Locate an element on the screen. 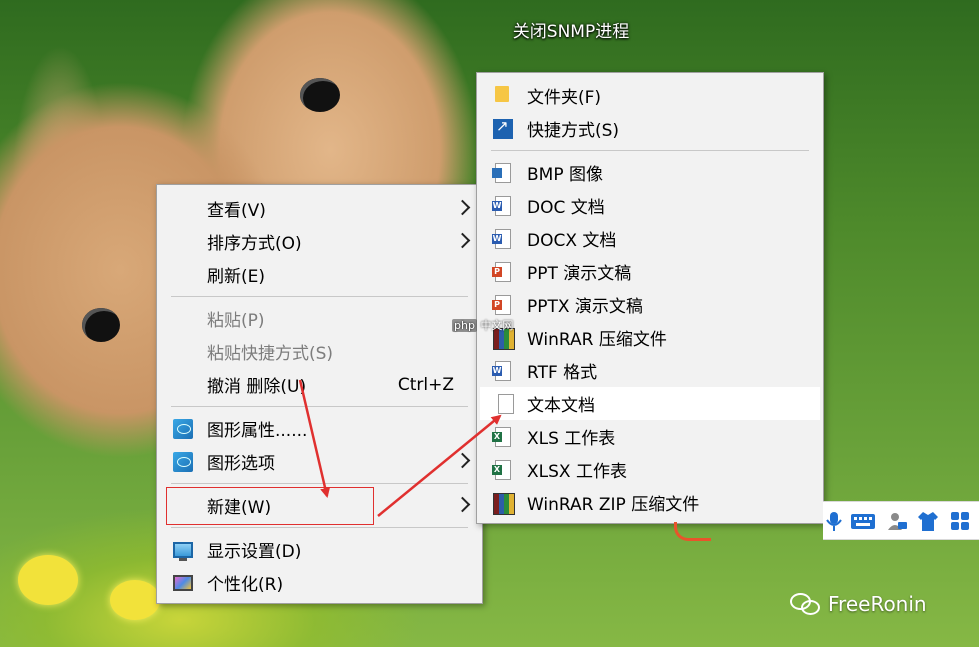 This screenshot has width=979, height=647. skin-shirt-icon is located at coordinates (928, 521).